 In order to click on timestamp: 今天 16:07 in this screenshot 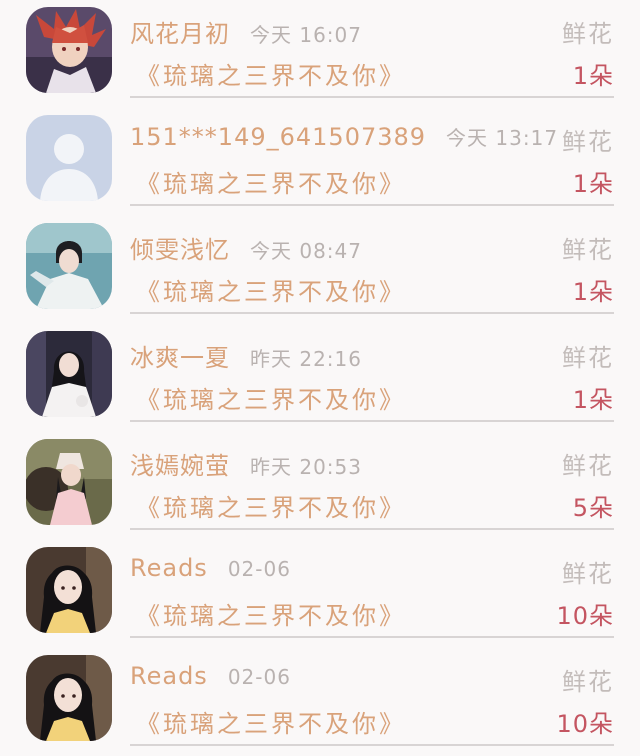, I will do `click(306, 35)`.